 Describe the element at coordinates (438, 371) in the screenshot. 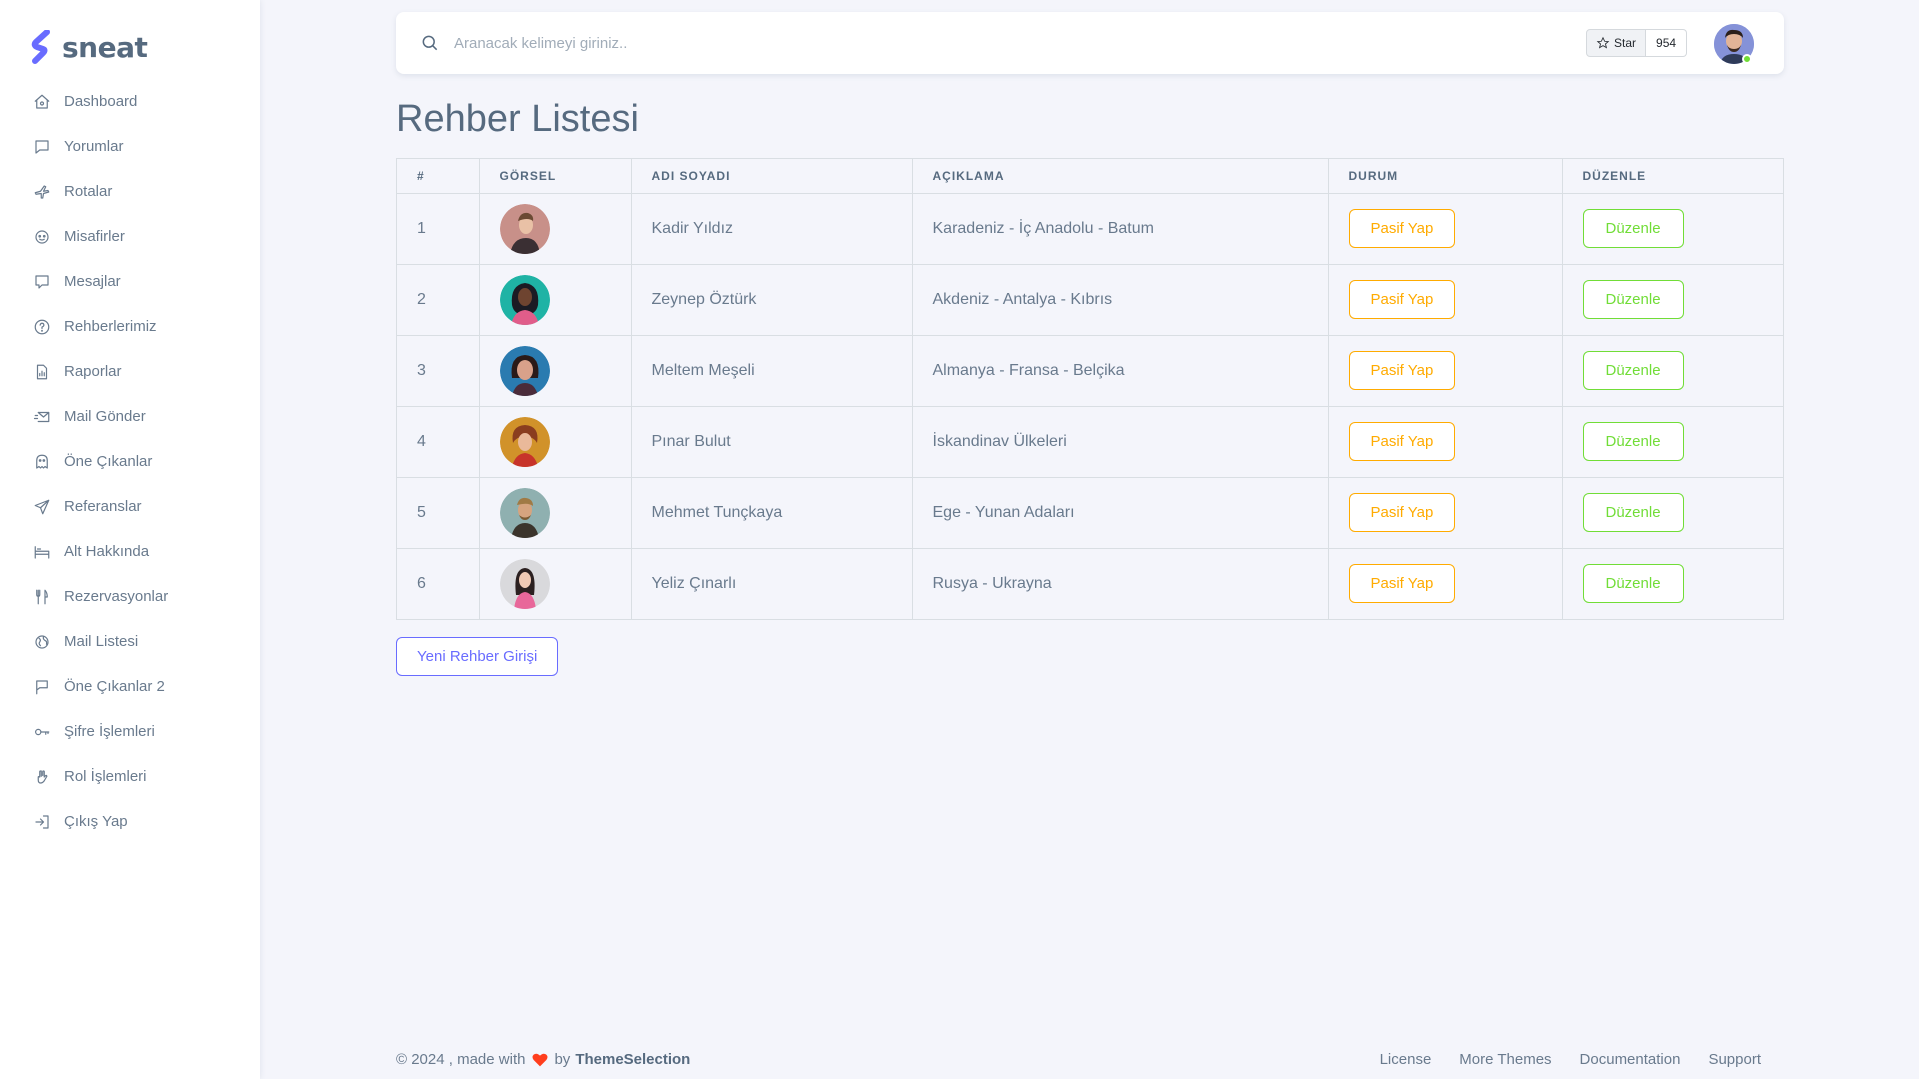

I see `row-number: 3` at that location.